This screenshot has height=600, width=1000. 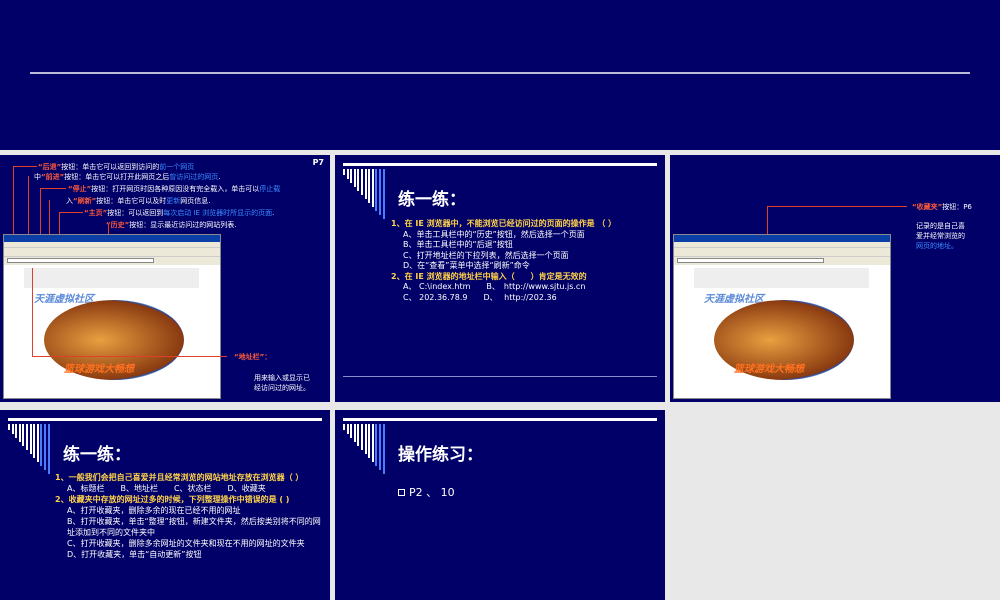 What do you see at coordinates (179, 213) in the screenshot?
I see `annotation-home: “主页”按钮：可以返回到每次启动 IE 浏览器时所显示的页面.` at bounding box center [179, 213].